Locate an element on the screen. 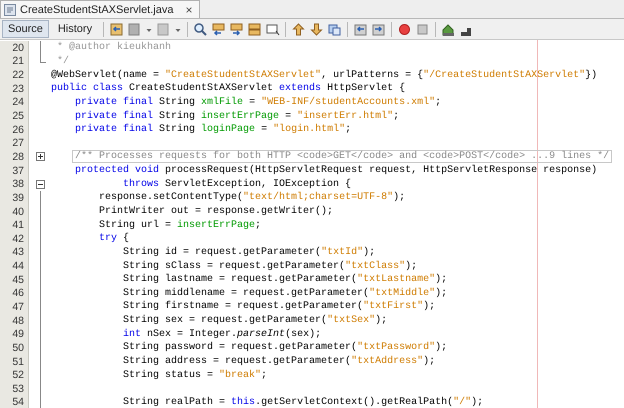 The width and height of the screenshot is (624, 408). code-text: .getServletContext().getRealPath( is located at coordinates (354, 402).